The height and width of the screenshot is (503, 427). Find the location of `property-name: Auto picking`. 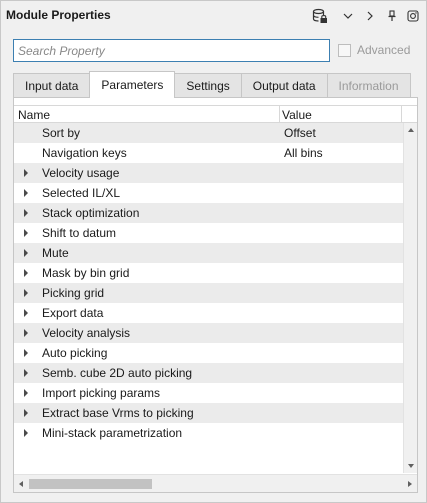

property-name: Auto picking is located at coordinates (75, 353).